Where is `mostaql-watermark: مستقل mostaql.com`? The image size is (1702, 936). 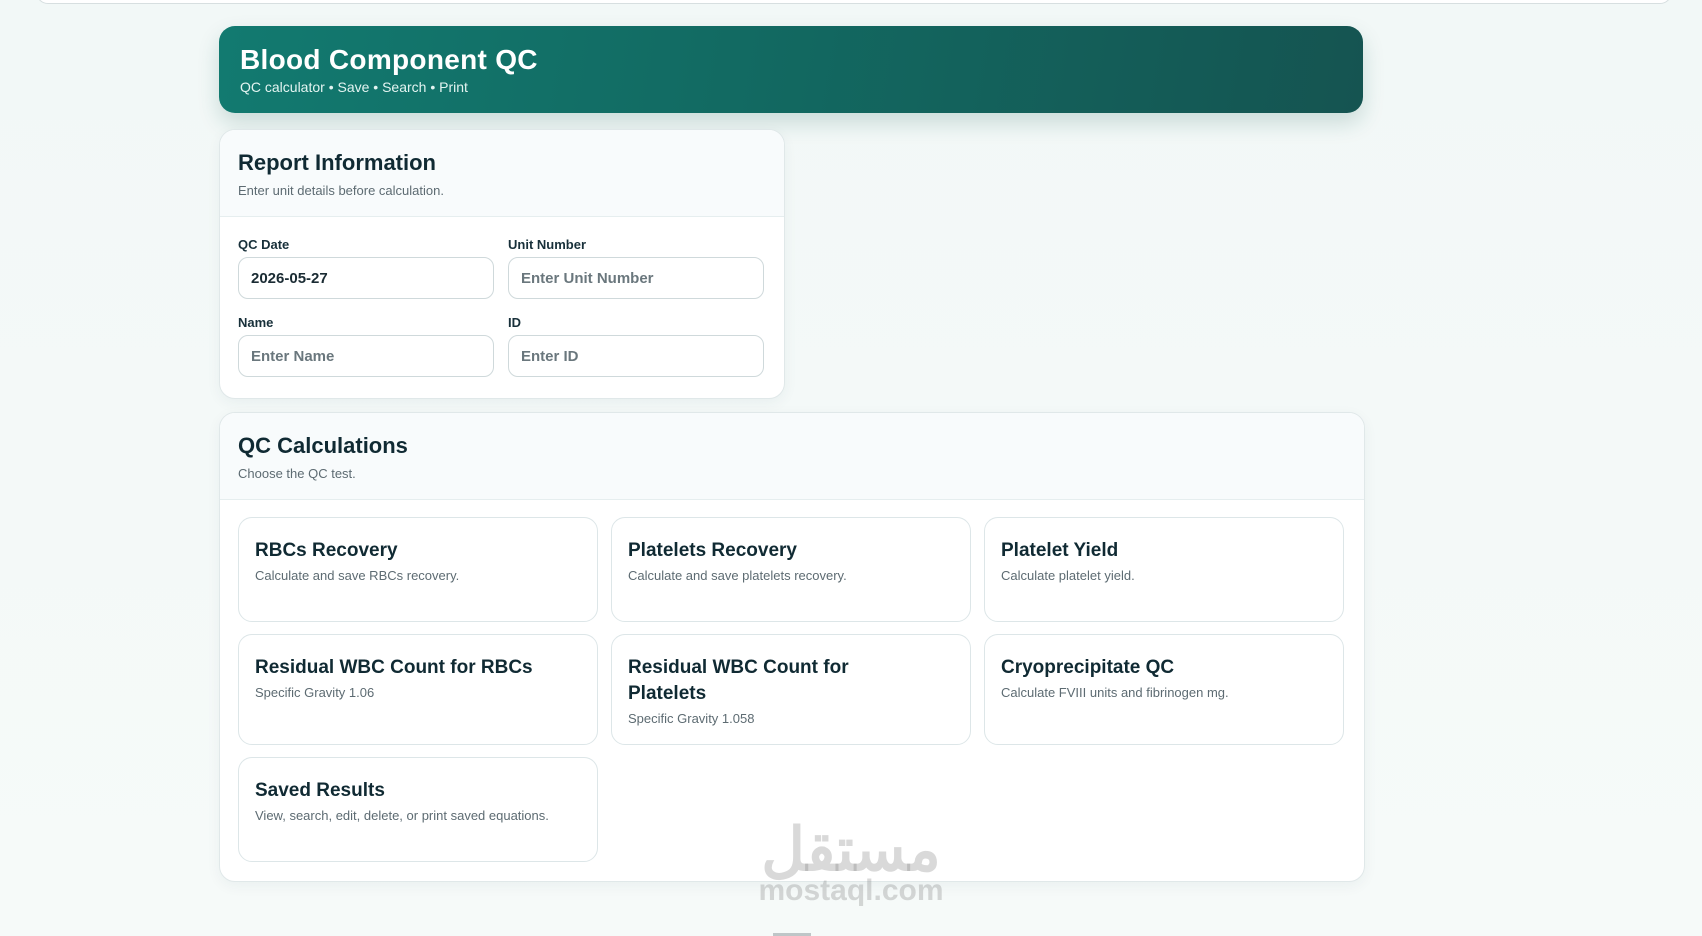
mostaql-watermark: مستقل mostaql.com is located at coordinates (851, 863).